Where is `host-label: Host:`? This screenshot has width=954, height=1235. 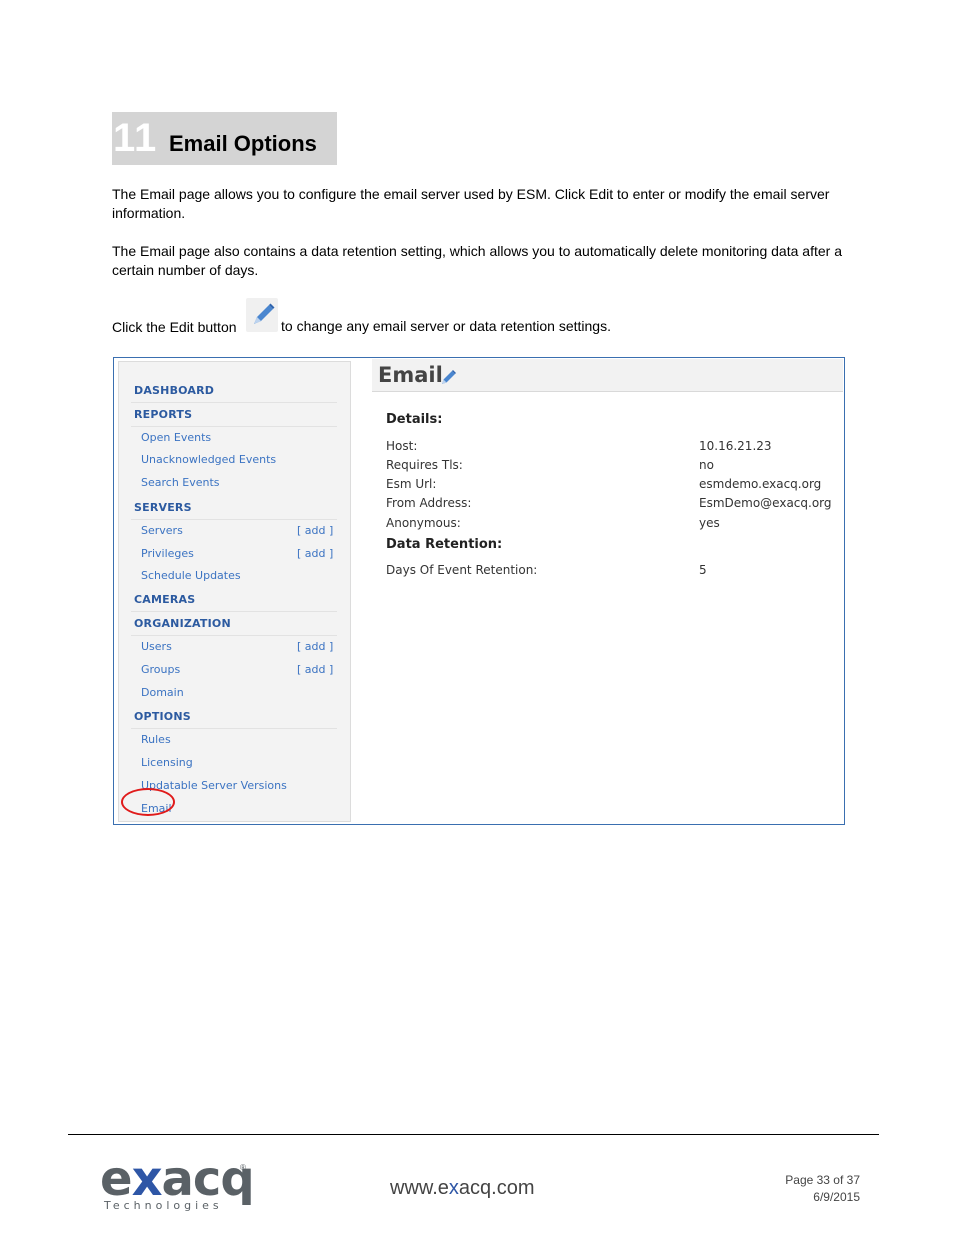
host-label: Host: is located at coordinates (402, 446).